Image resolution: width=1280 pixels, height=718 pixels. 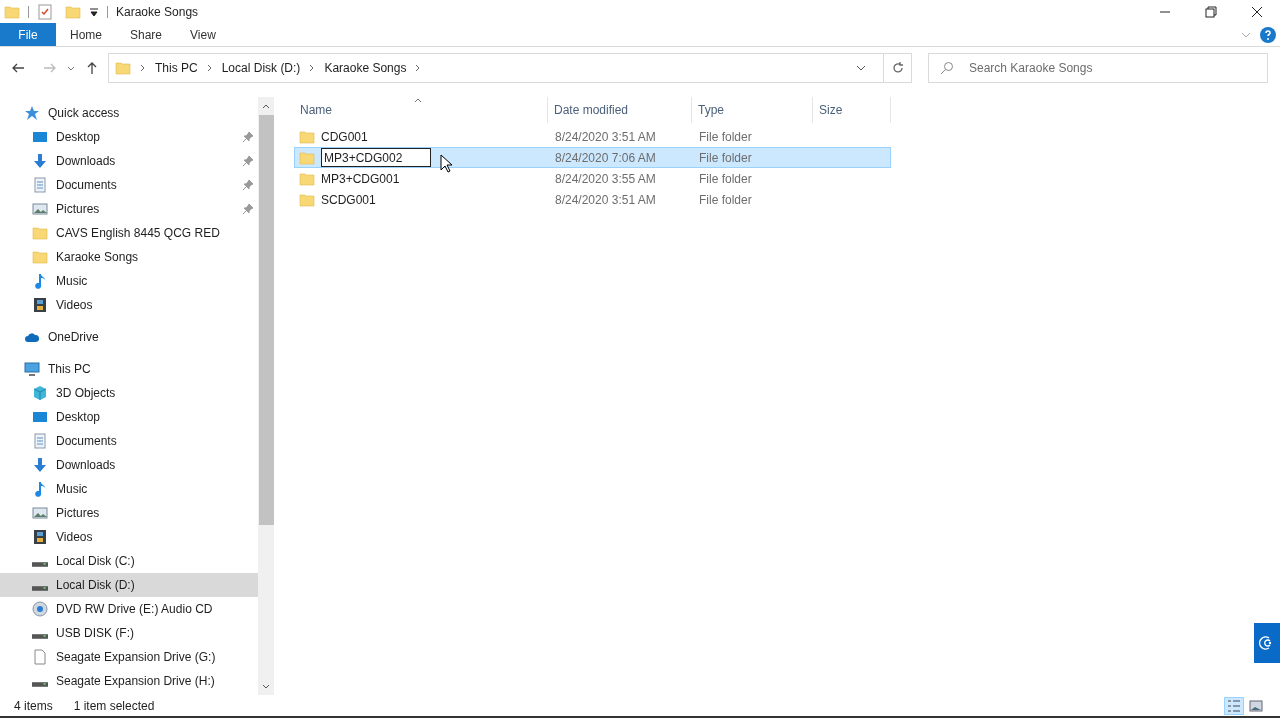 I want to click on file-row: MP3+CDG002 8/24/2020 7:06 AM File folder, so click(x=592, y=157).